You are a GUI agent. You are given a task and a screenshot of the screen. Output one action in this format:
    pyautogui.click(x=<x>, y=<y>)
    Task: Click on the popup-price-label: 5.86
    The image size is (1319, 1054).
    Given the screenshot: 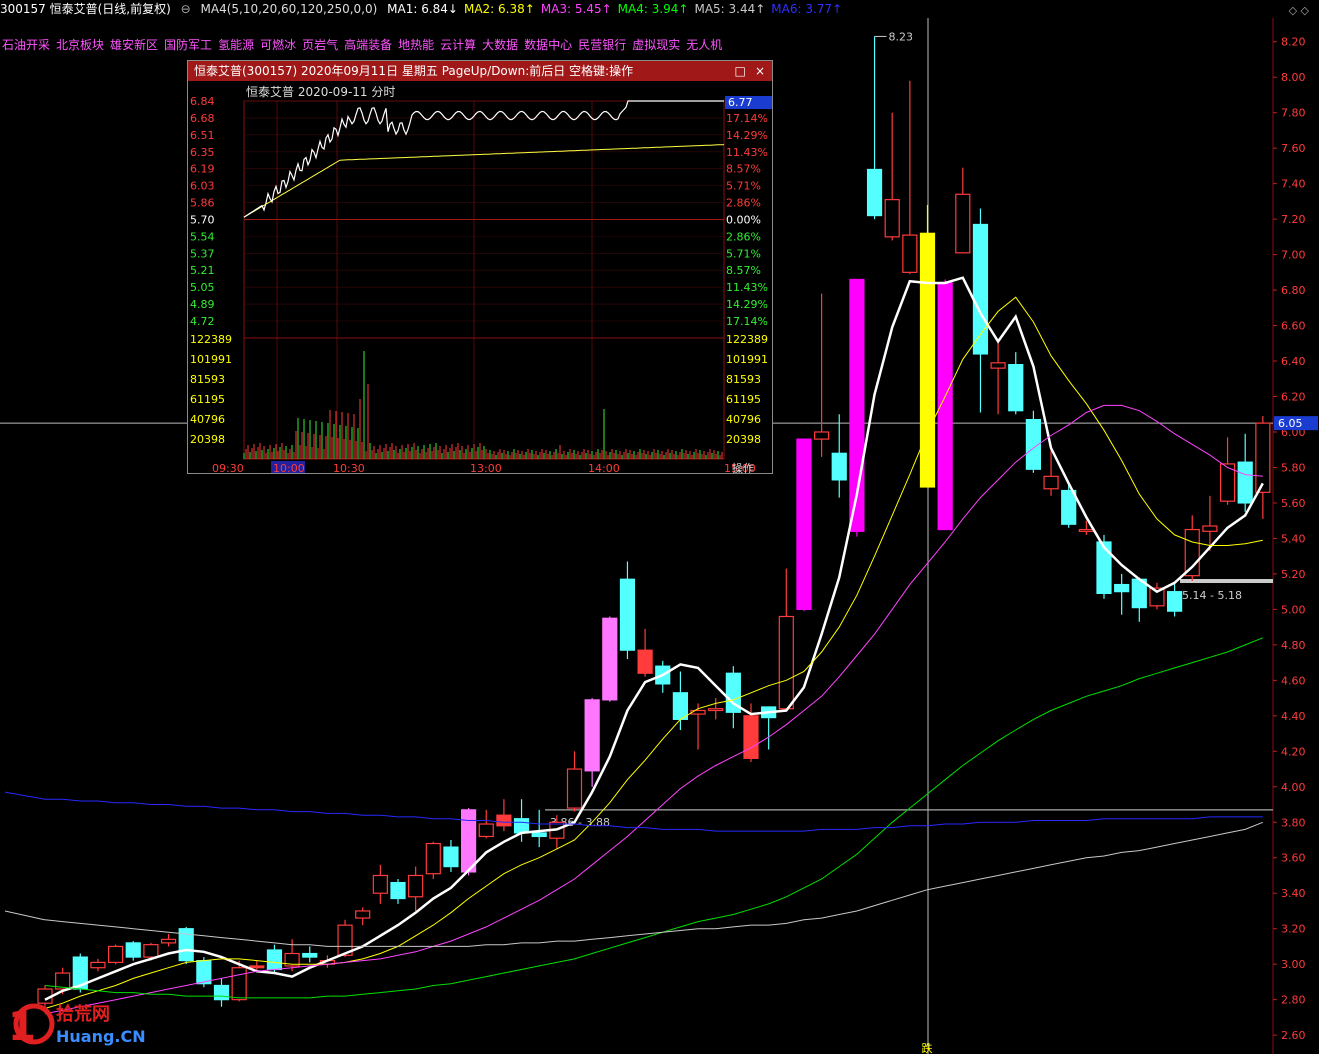 What is the action you would take?
    pyautogui.click(x=202, y=203)
    